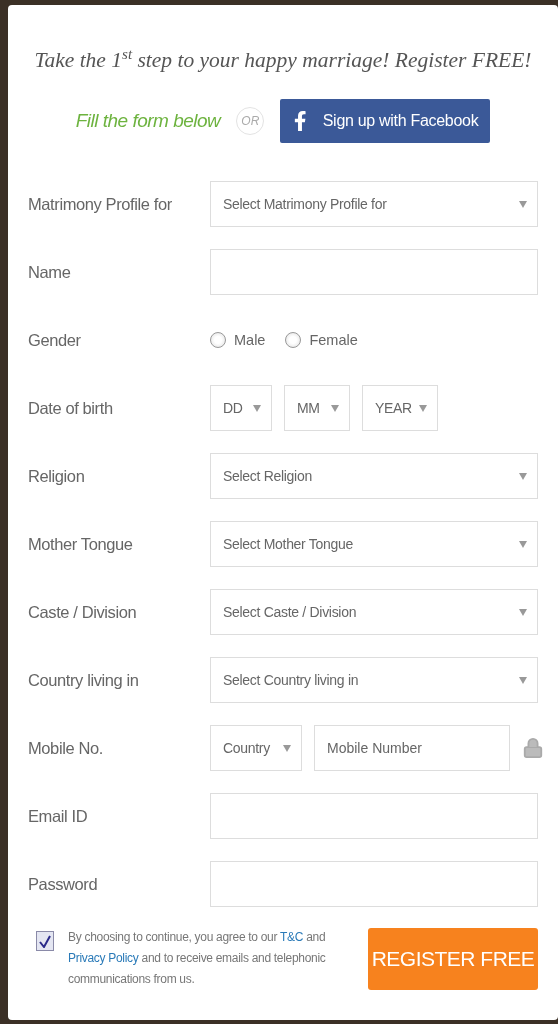  What do you see at coordinates (71, 408) in the screenshot?
I see `field-label: Date of birth` at bounding box center [71, 408].